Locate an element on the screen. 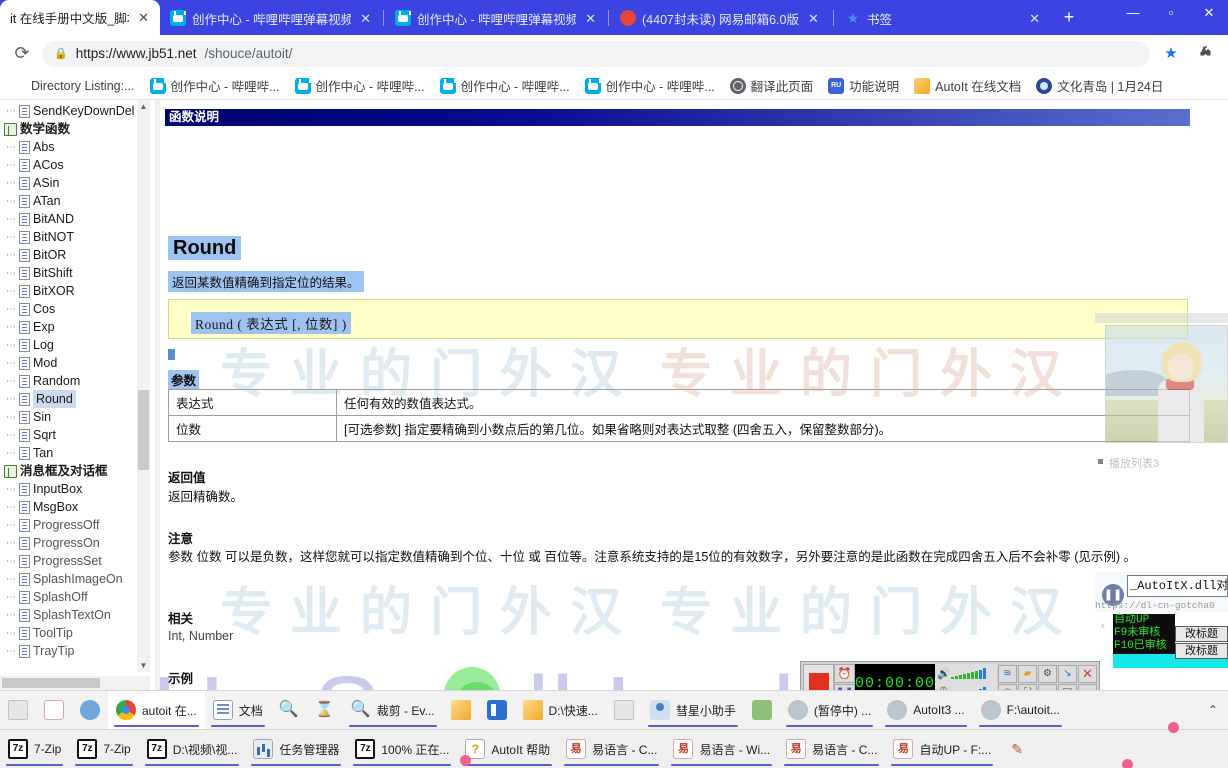 The height and width of the screenshot is (768, 1228). reload-icon: ⟳ is located at coordinates (22, 54).